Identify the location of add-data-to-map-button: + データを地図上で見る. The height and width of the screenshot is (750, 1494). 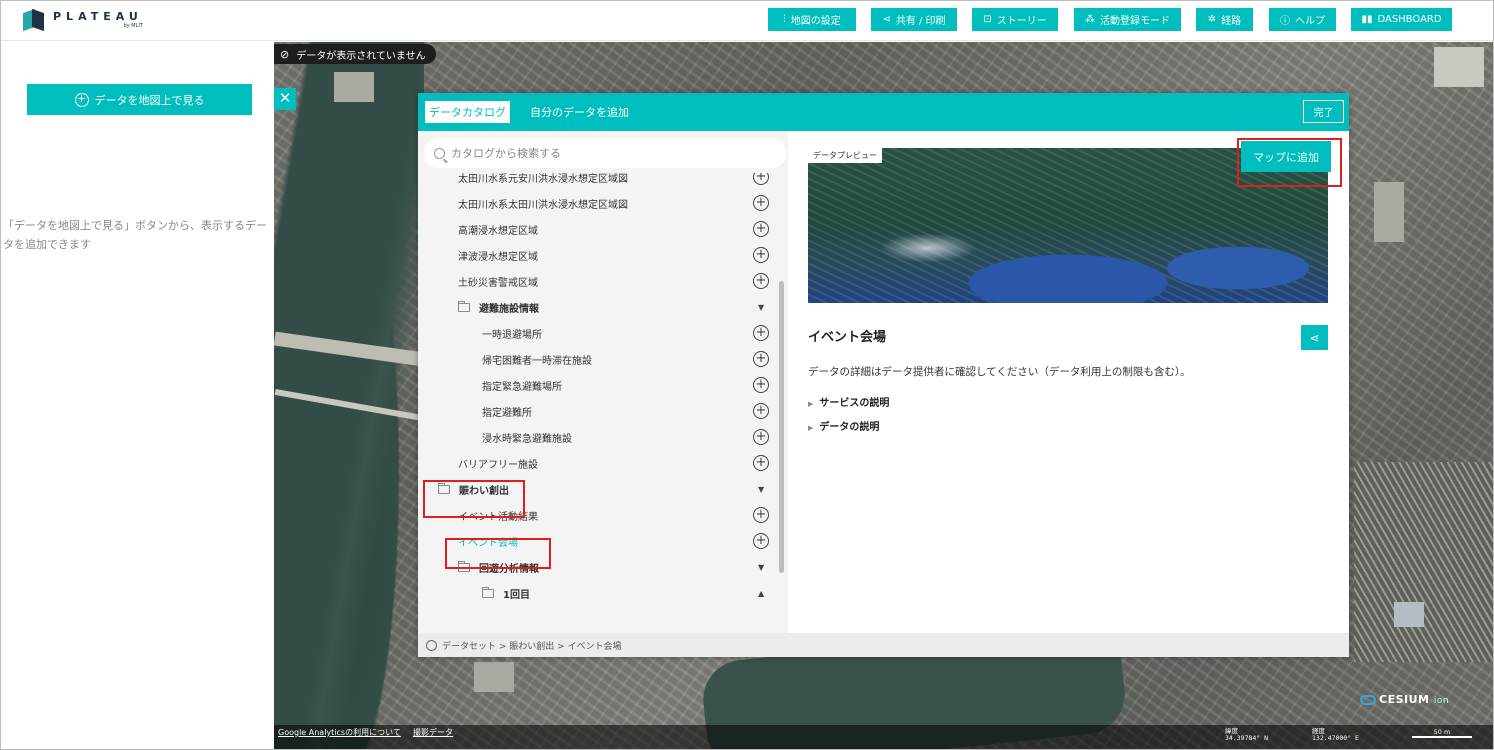
(139, 99).